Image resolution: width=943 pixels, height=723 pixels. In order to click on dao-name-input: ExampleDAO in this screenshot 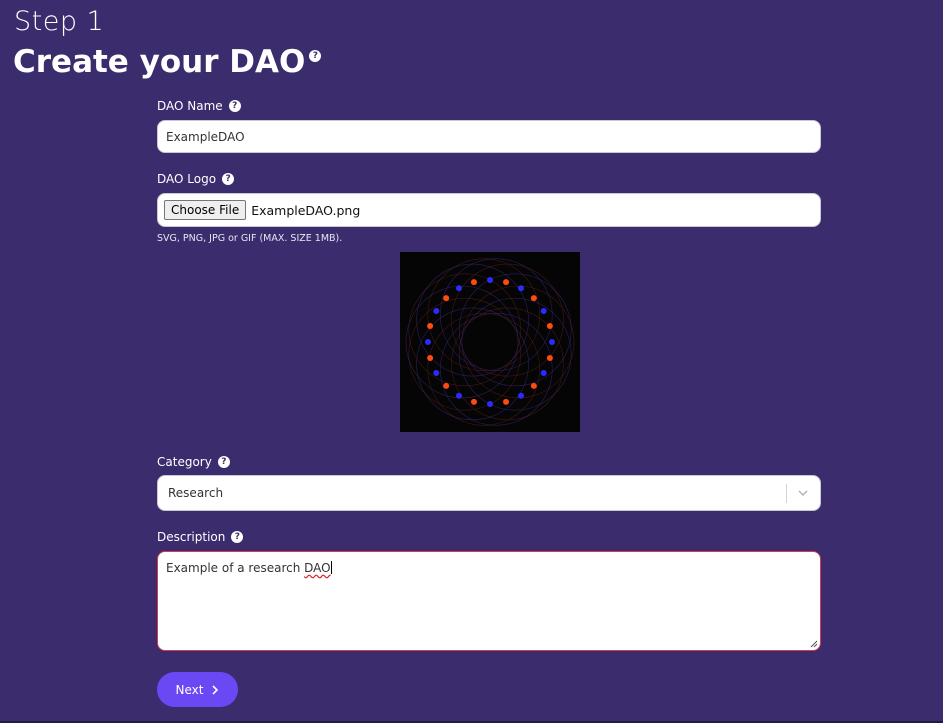, I will do `click(489, 136)`.